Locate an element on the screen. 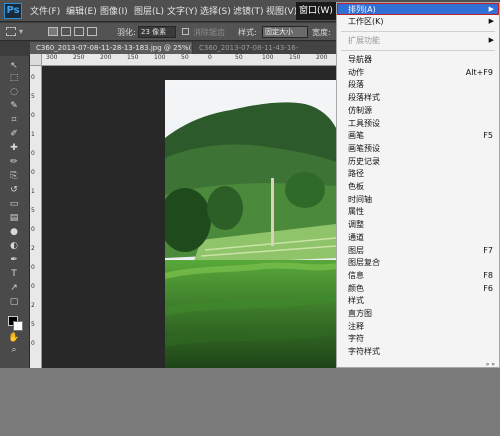 Image resolution: width=500 pixels, height=436 pixels. tab-label: C360_2013-07-08-11-43-16- is located at coordinates (249, 48).